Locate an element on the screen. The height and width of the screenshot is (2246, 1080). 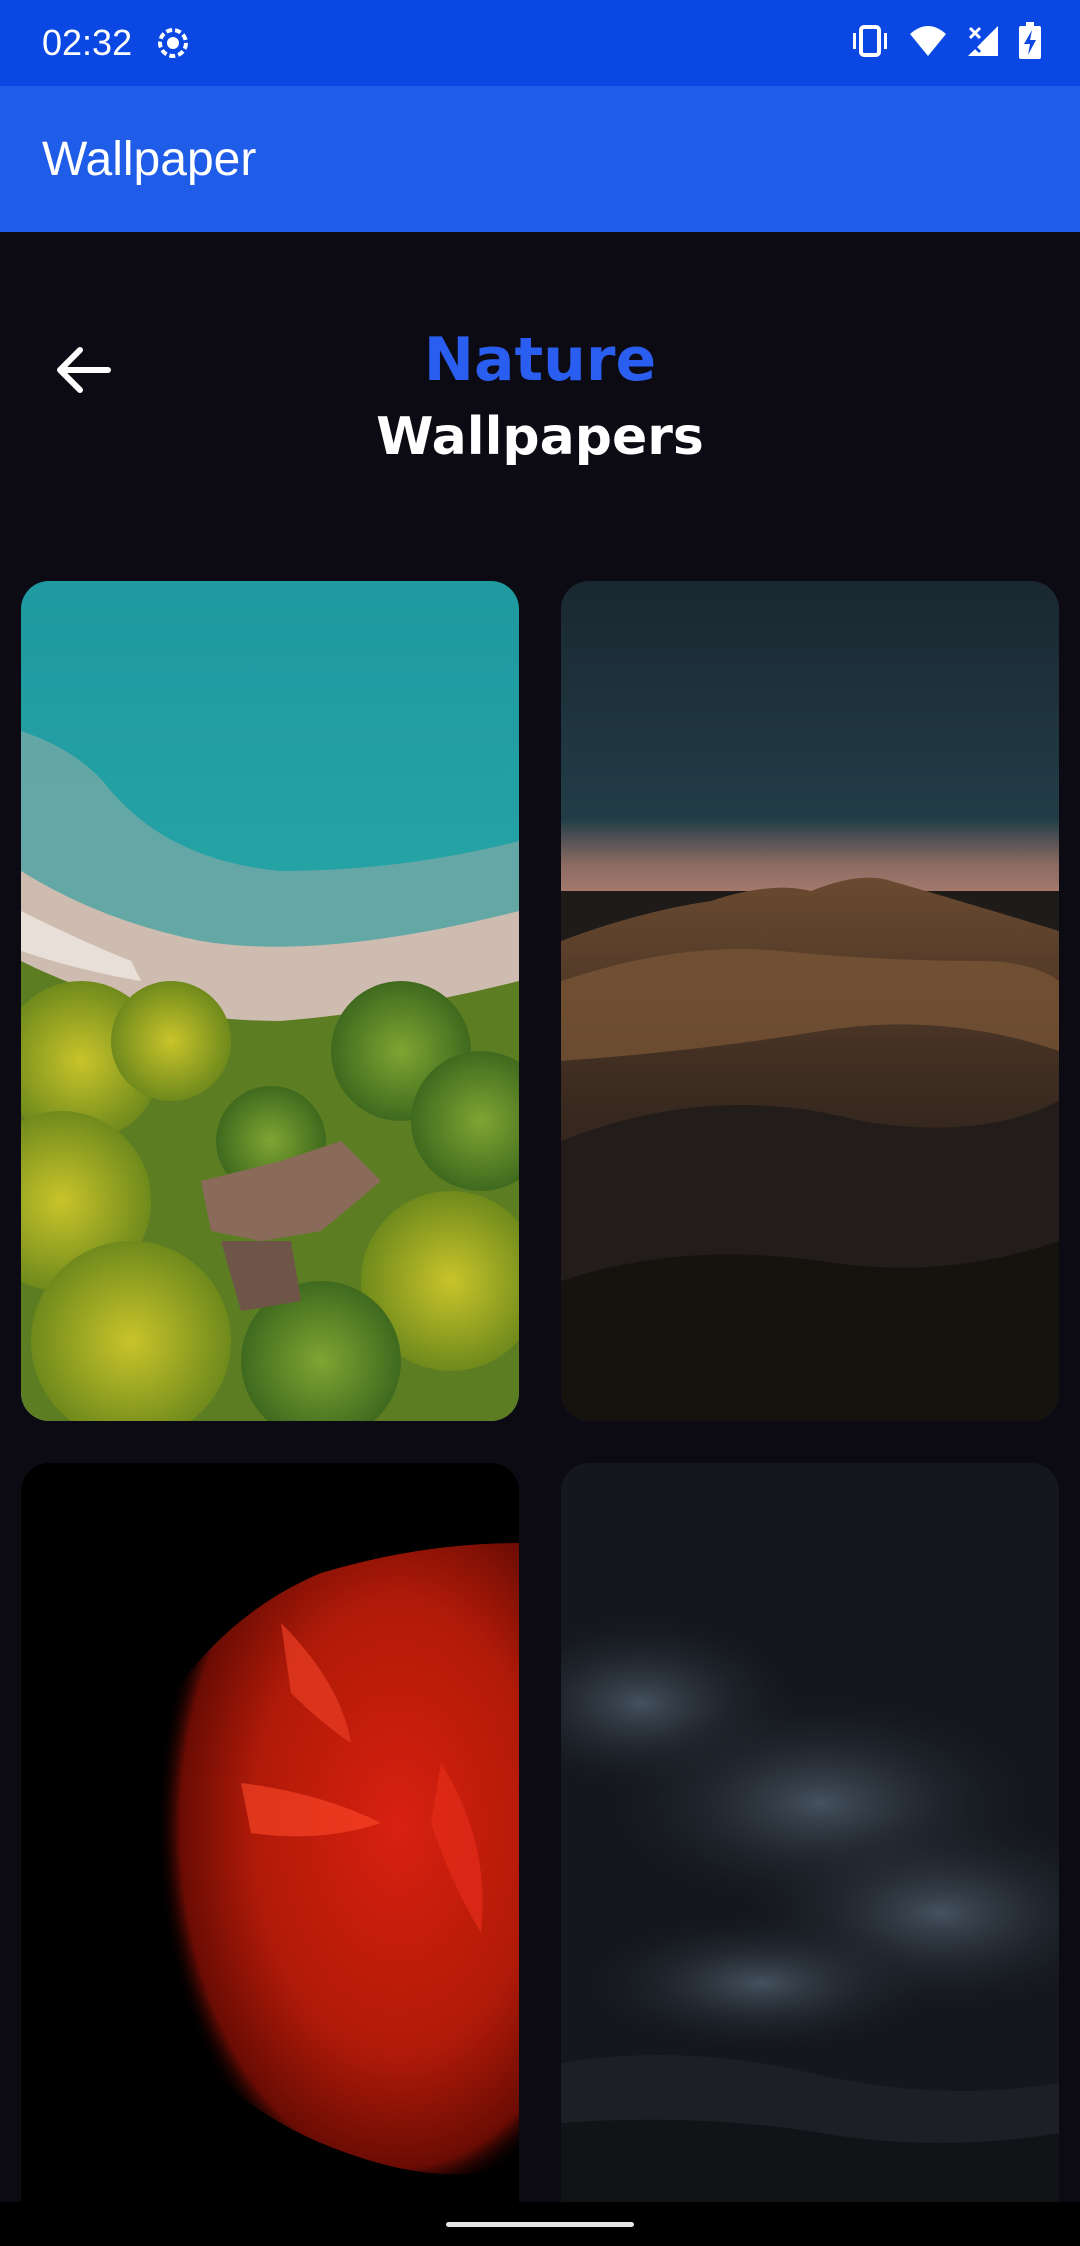
home-indicator is located at coordinates (540, 2224).